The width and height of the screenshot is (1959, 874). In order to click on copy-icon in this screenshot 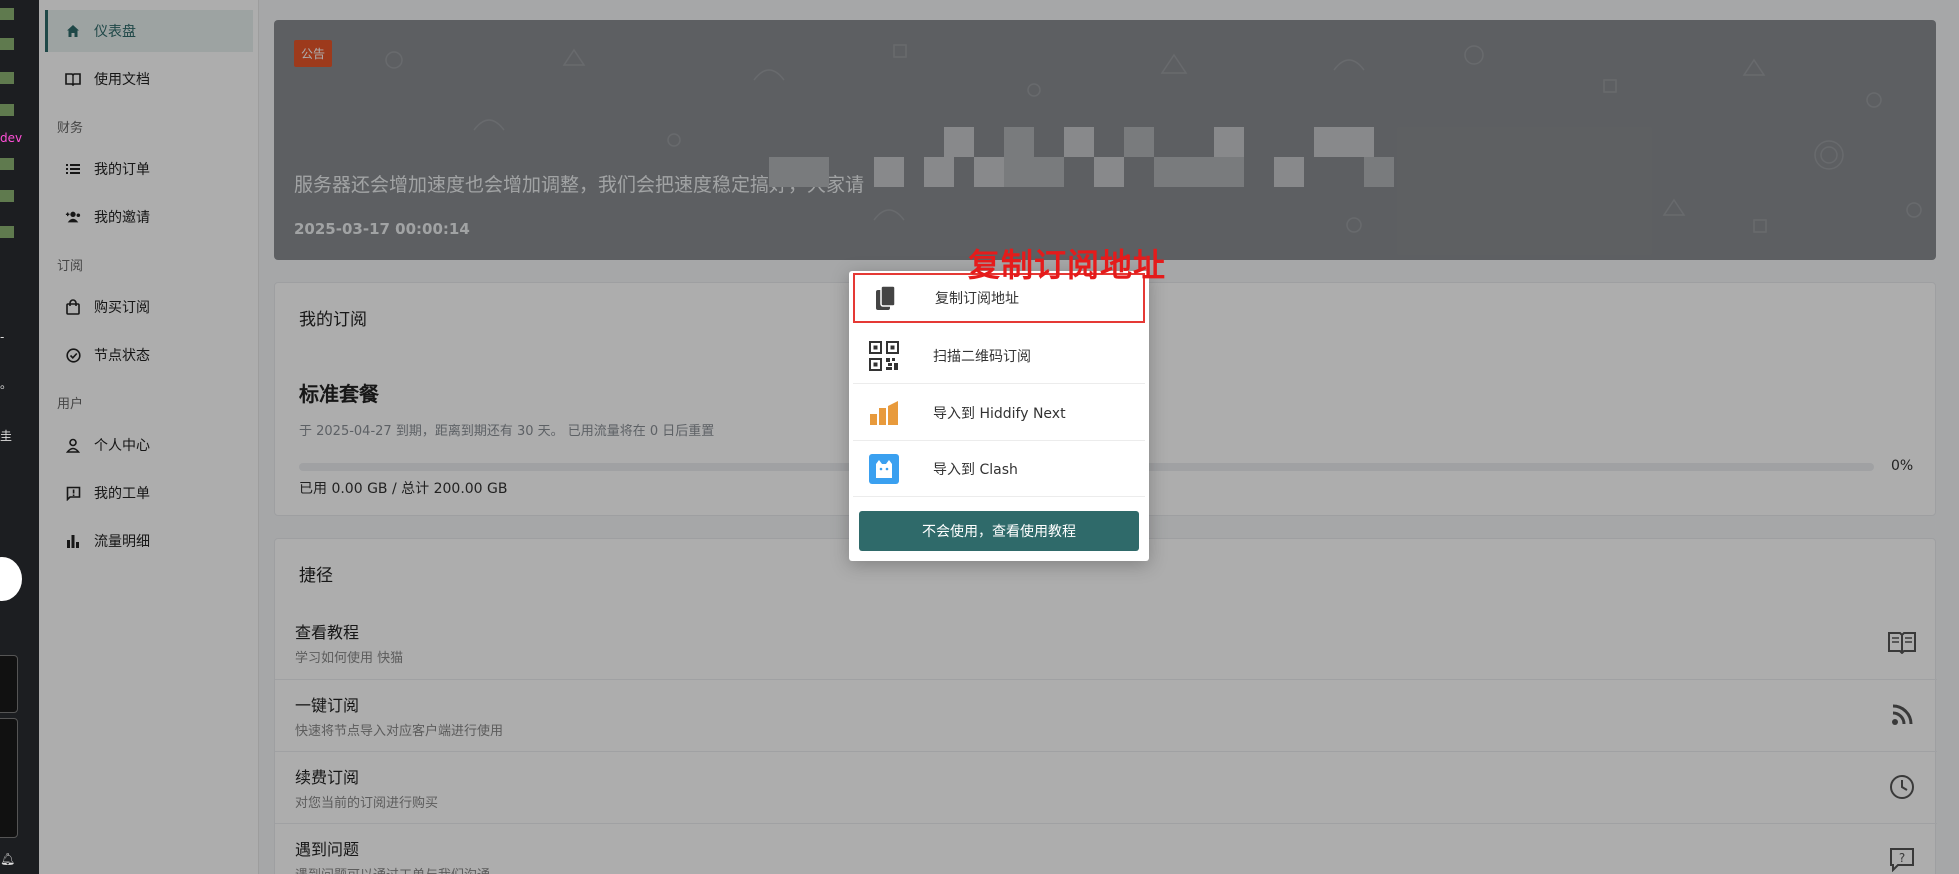, I will do `click(886, 298)`.